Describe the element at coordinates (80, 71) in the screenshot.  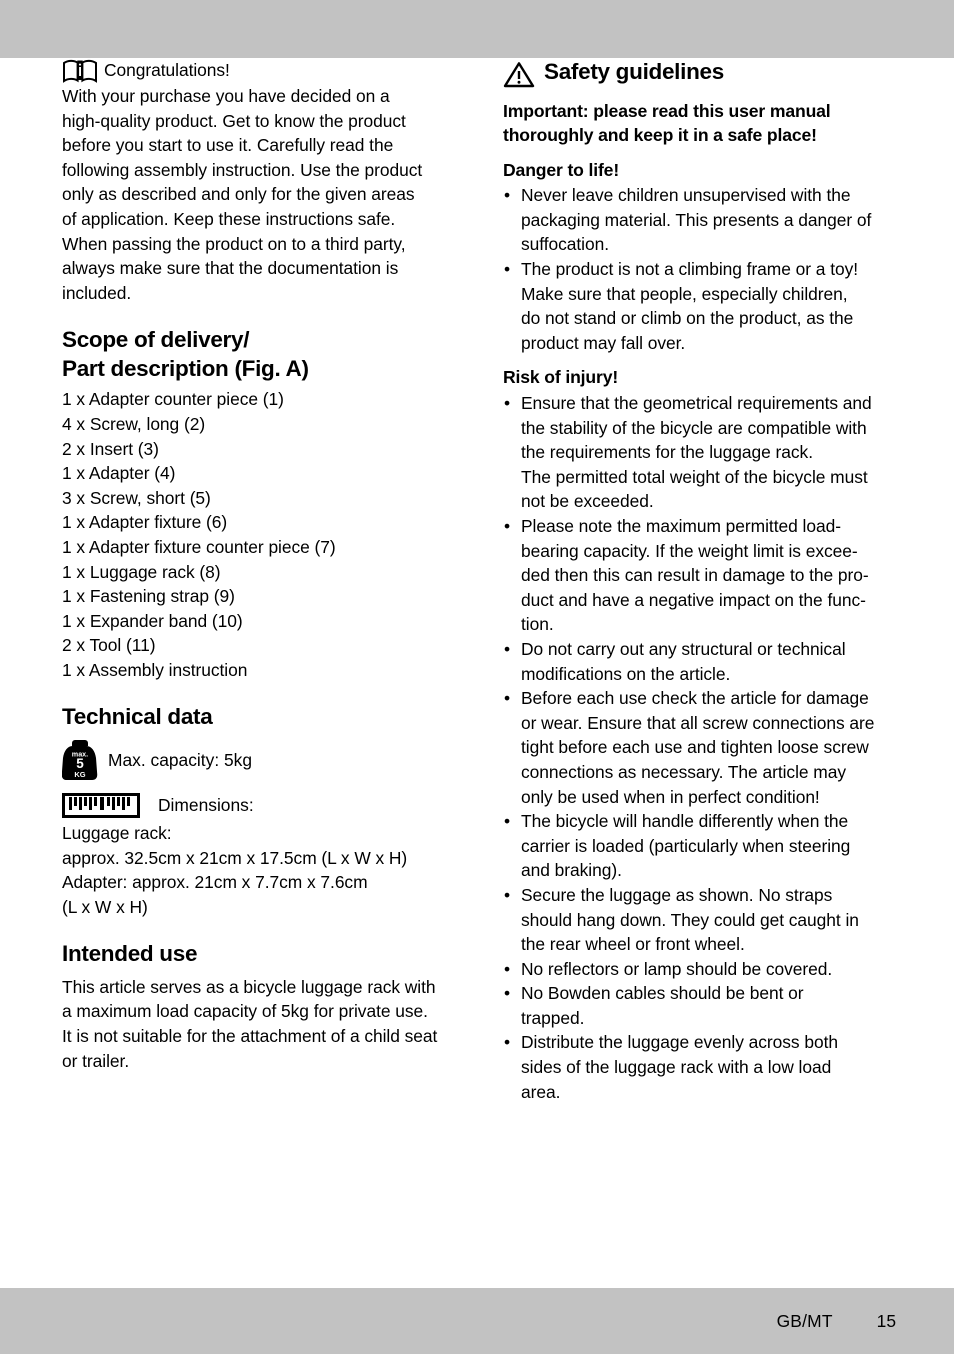
I see `book-info-icon` at that location.